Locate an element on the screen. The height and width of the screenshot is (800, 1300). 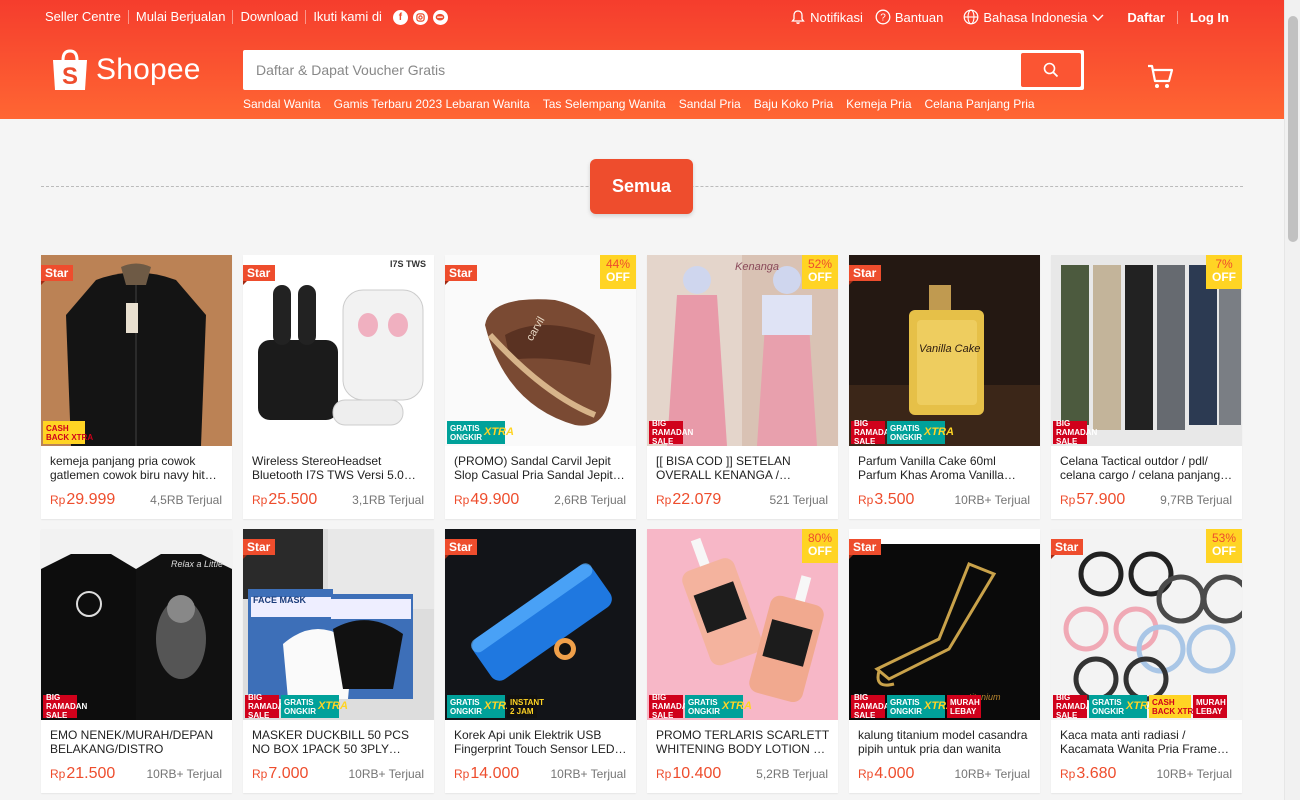
suggestion-link: Baju Koko Pria is located at coordinates (793, 104).